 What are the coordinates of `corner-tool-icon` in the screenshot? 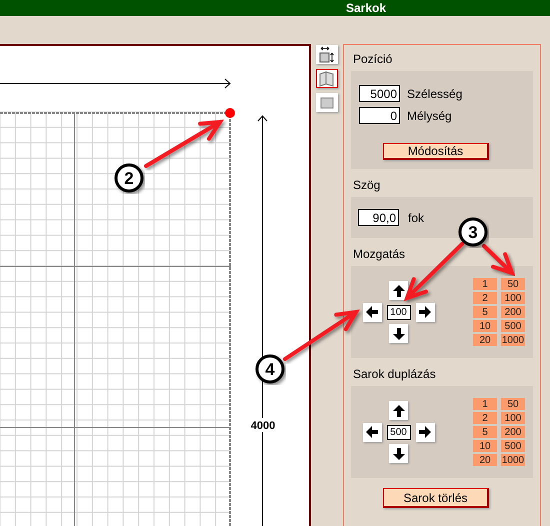 It's located at (327, 79).